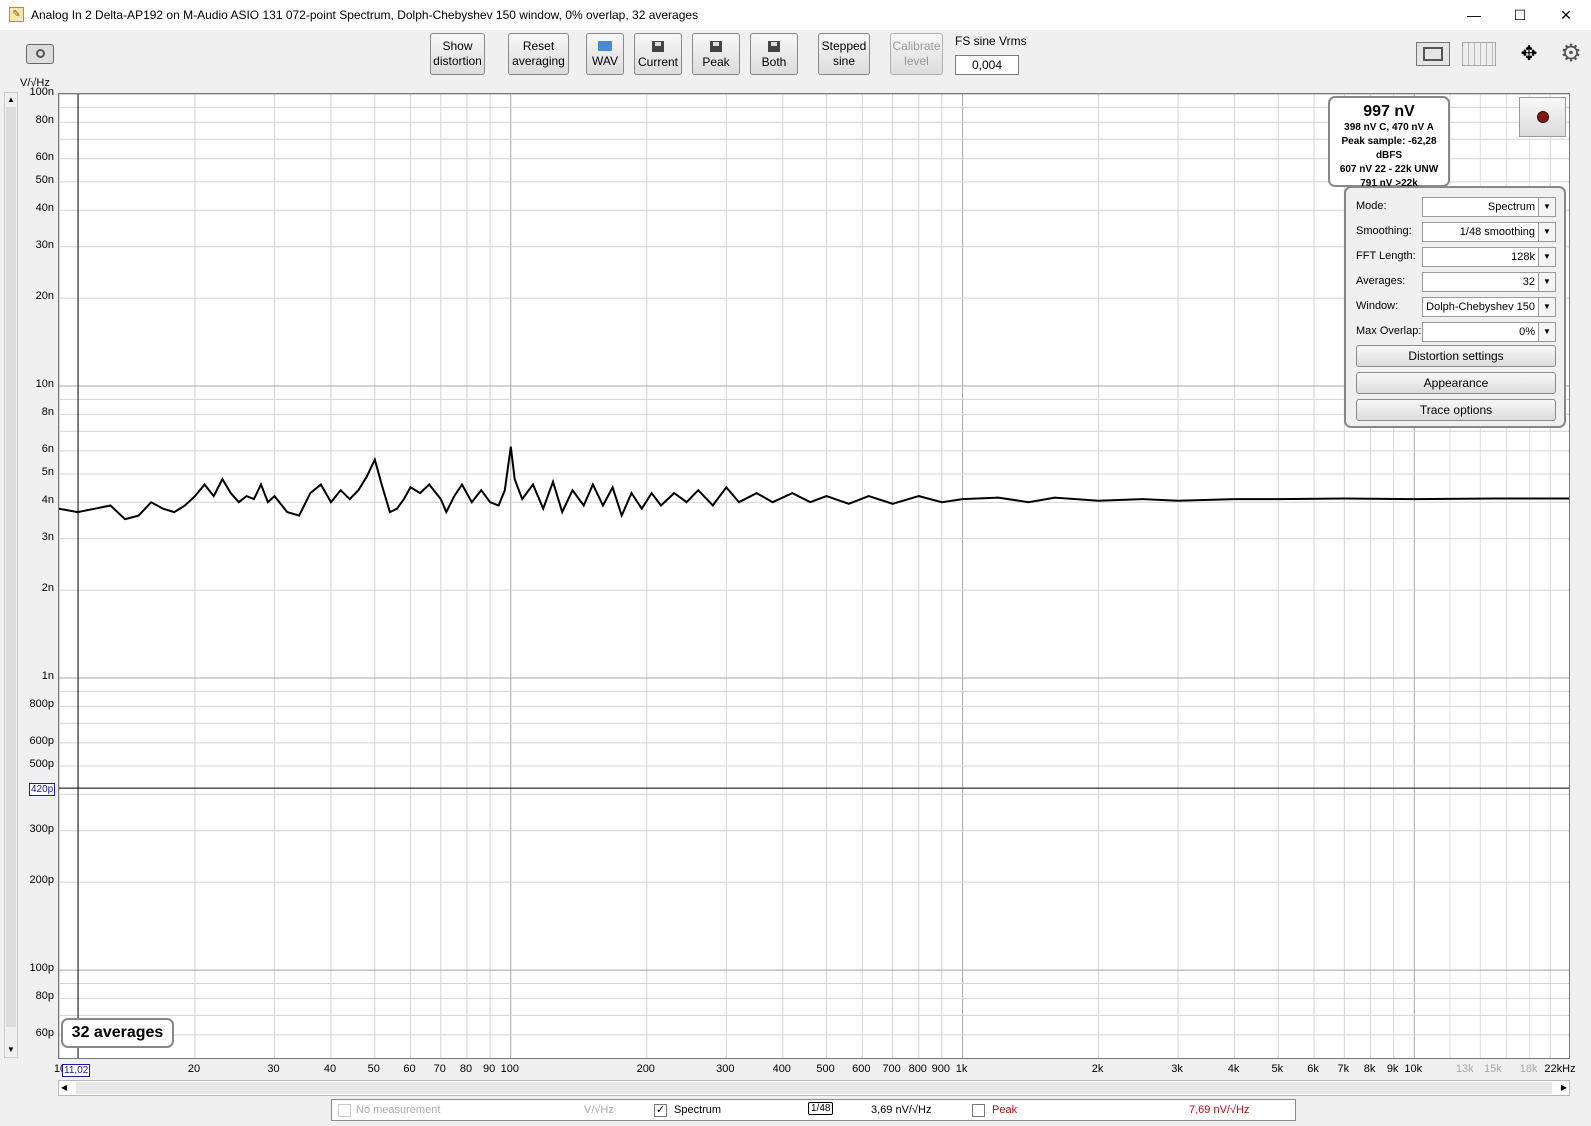 This screenshot has width=1591, height=1126. I want to click on record-icon, so click(1543, 117).